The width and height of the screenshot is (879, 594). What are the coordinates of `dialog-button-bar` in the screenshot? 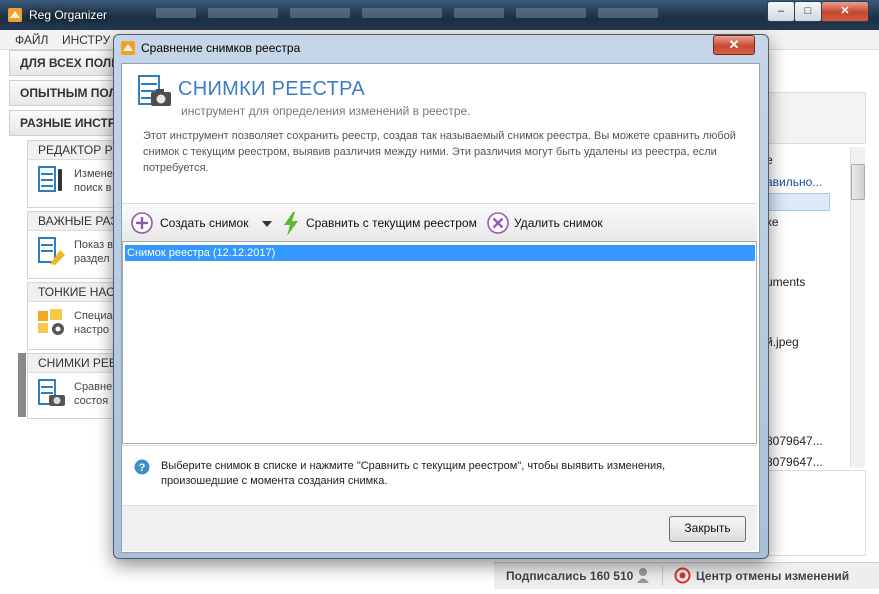 It's located at (439, 528).